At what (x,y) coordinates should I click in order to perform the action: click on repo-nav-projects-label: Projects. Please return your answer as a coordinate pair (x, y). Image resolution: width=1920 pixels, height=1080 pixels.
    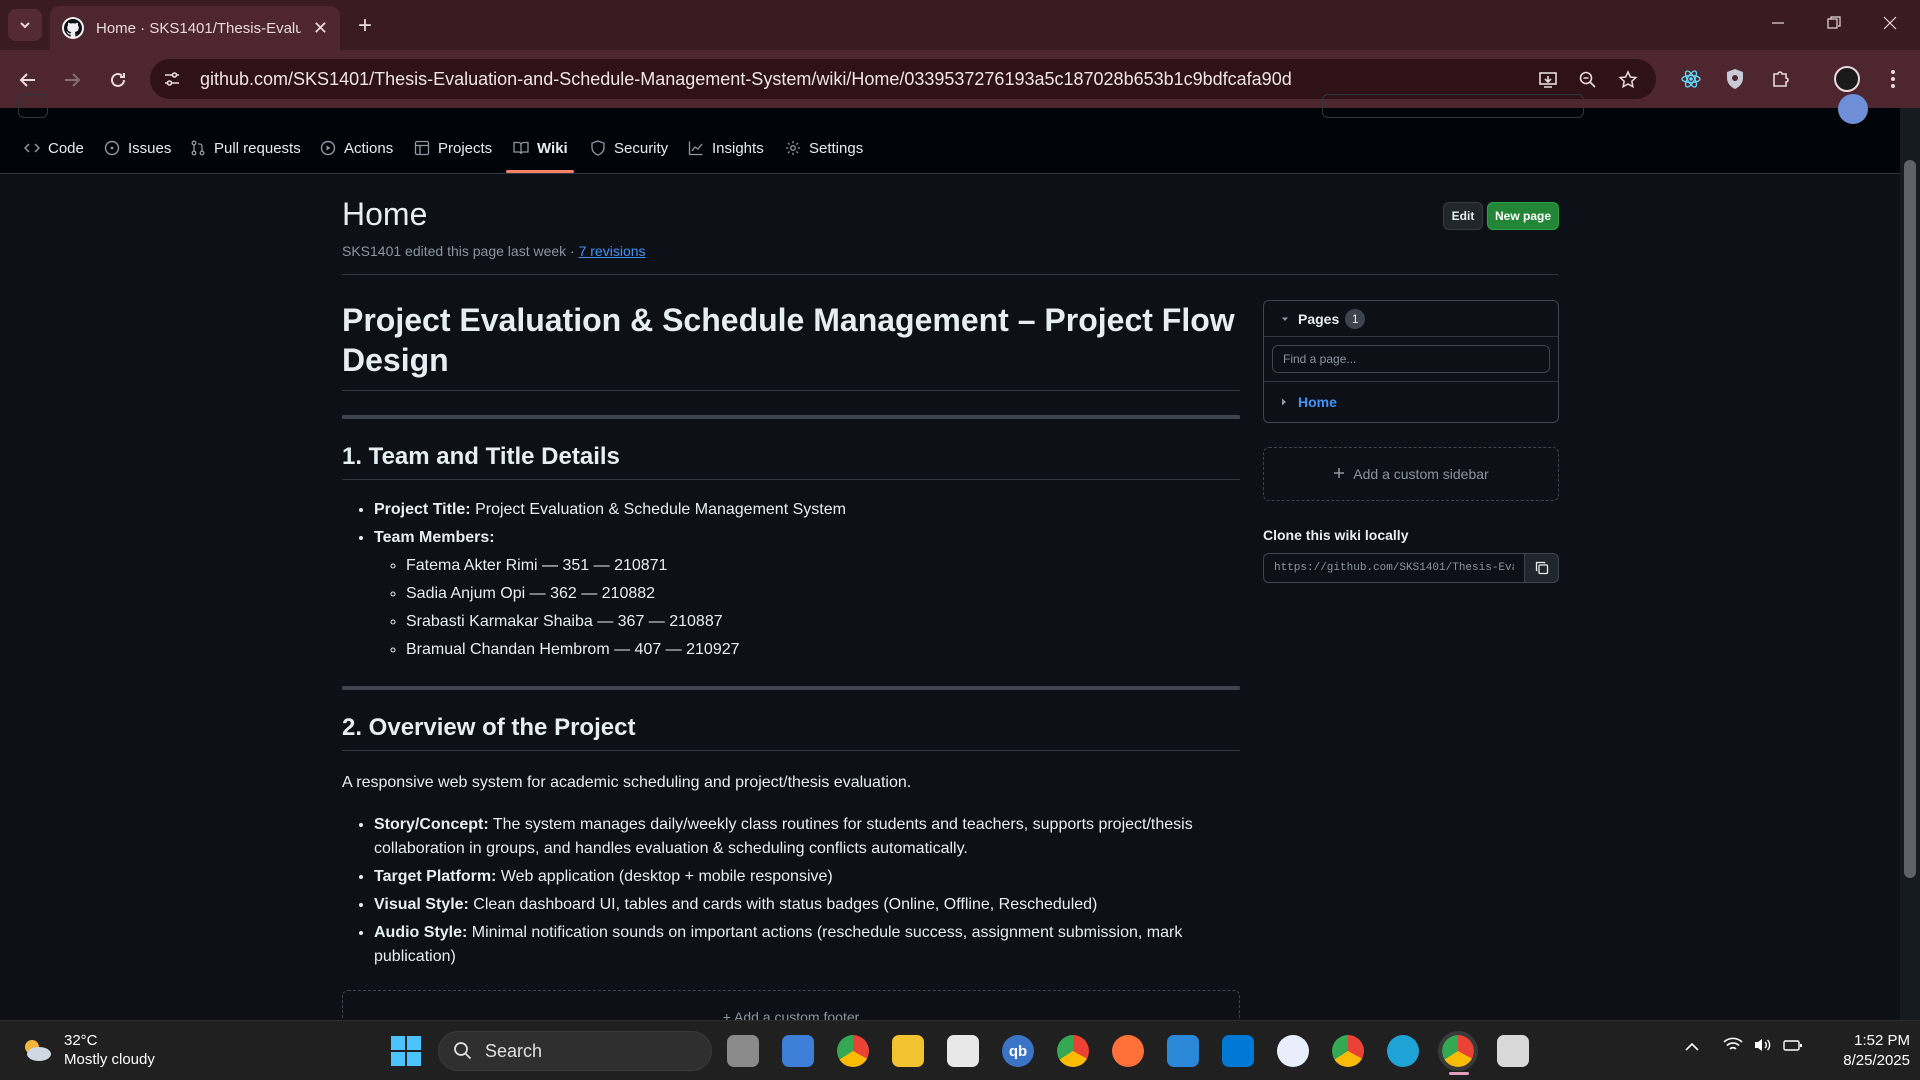
    Looking at the image, I should click on (465, 148).